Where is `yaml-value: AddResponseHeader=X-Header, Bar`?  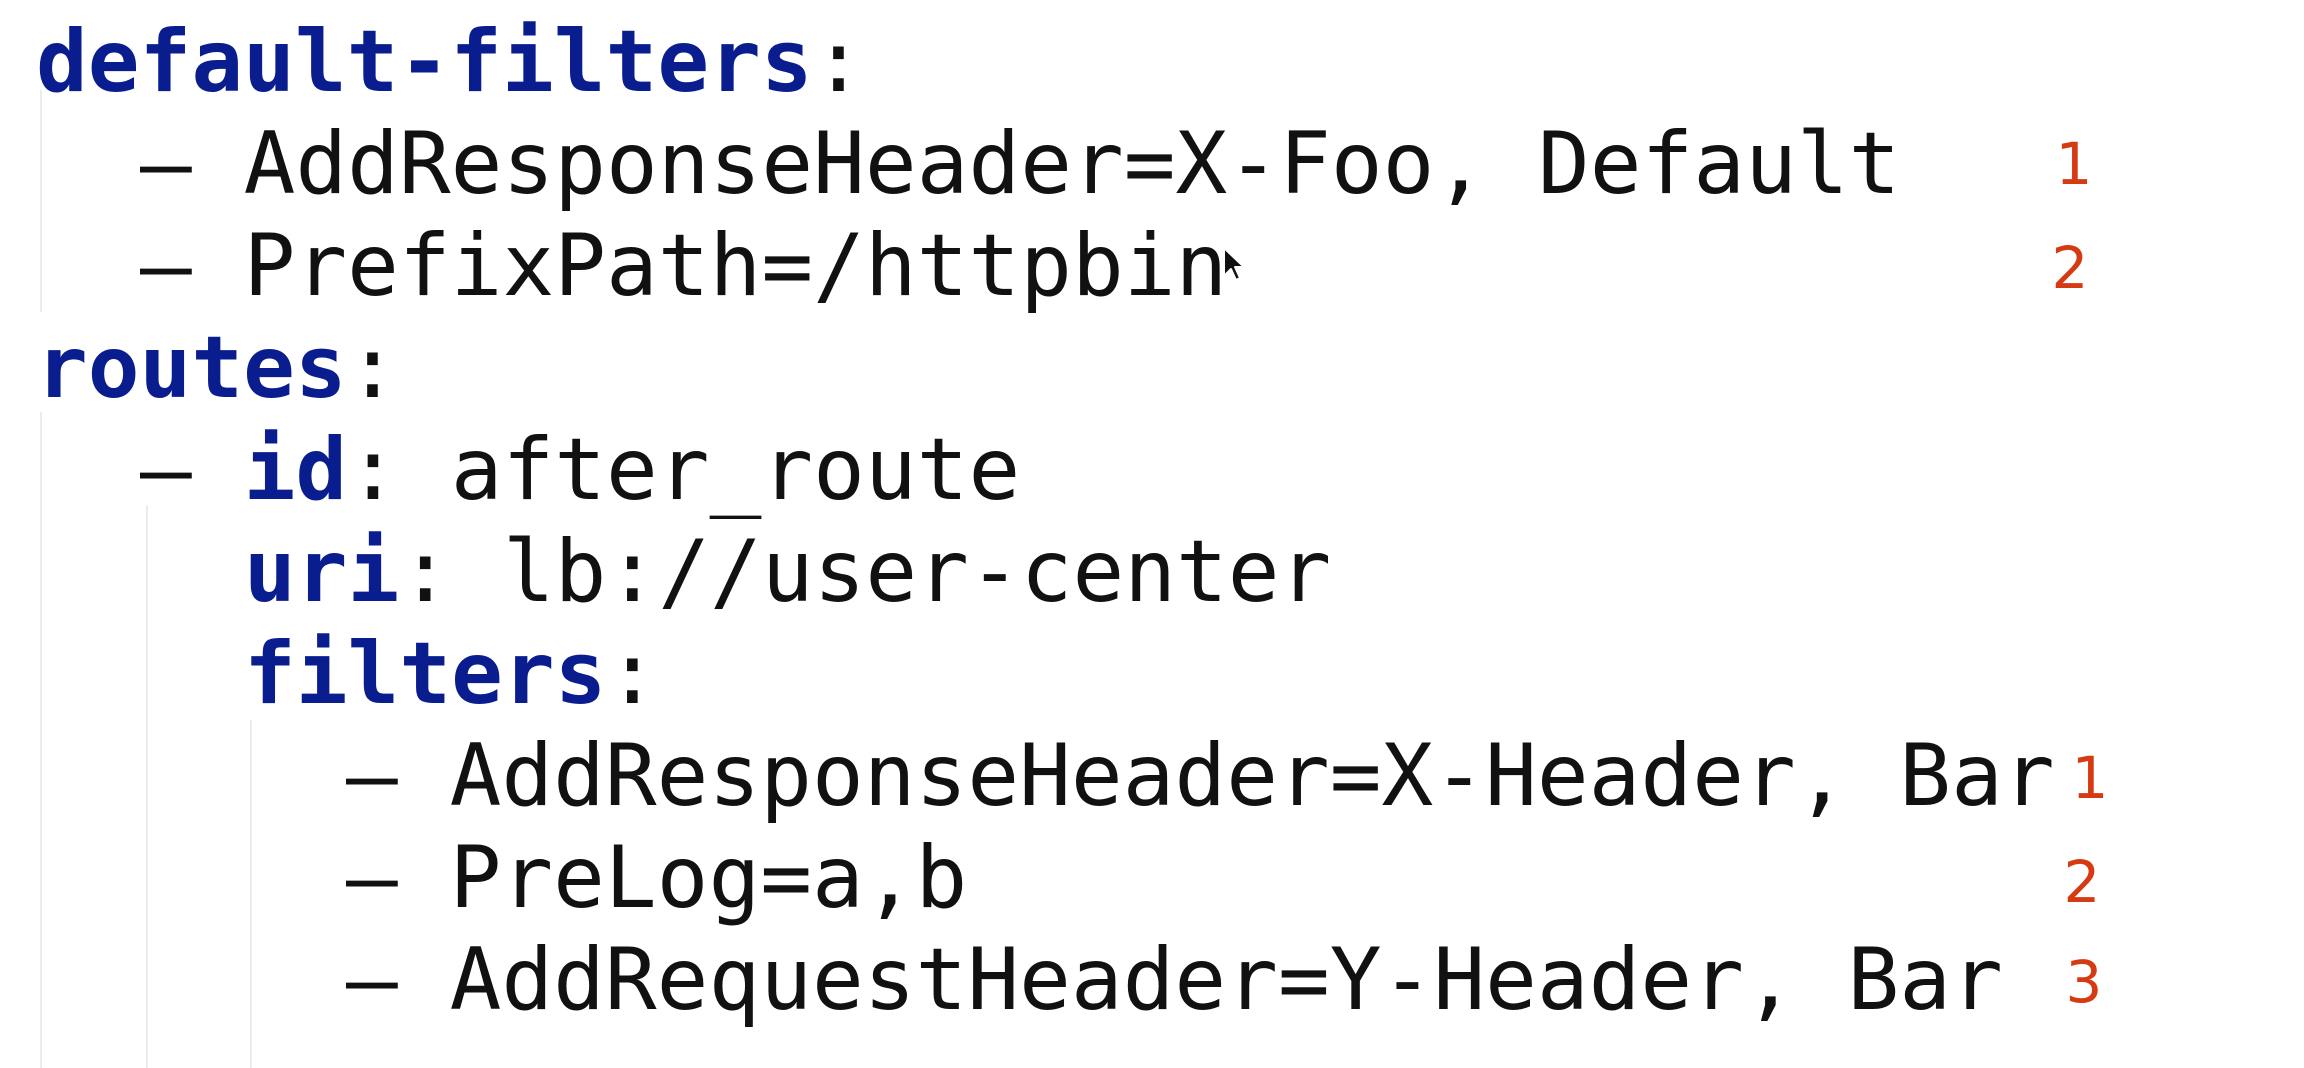
yaml-value: AddResponseHeader=X-Header, Bar is located at coordinates (1252, 776).